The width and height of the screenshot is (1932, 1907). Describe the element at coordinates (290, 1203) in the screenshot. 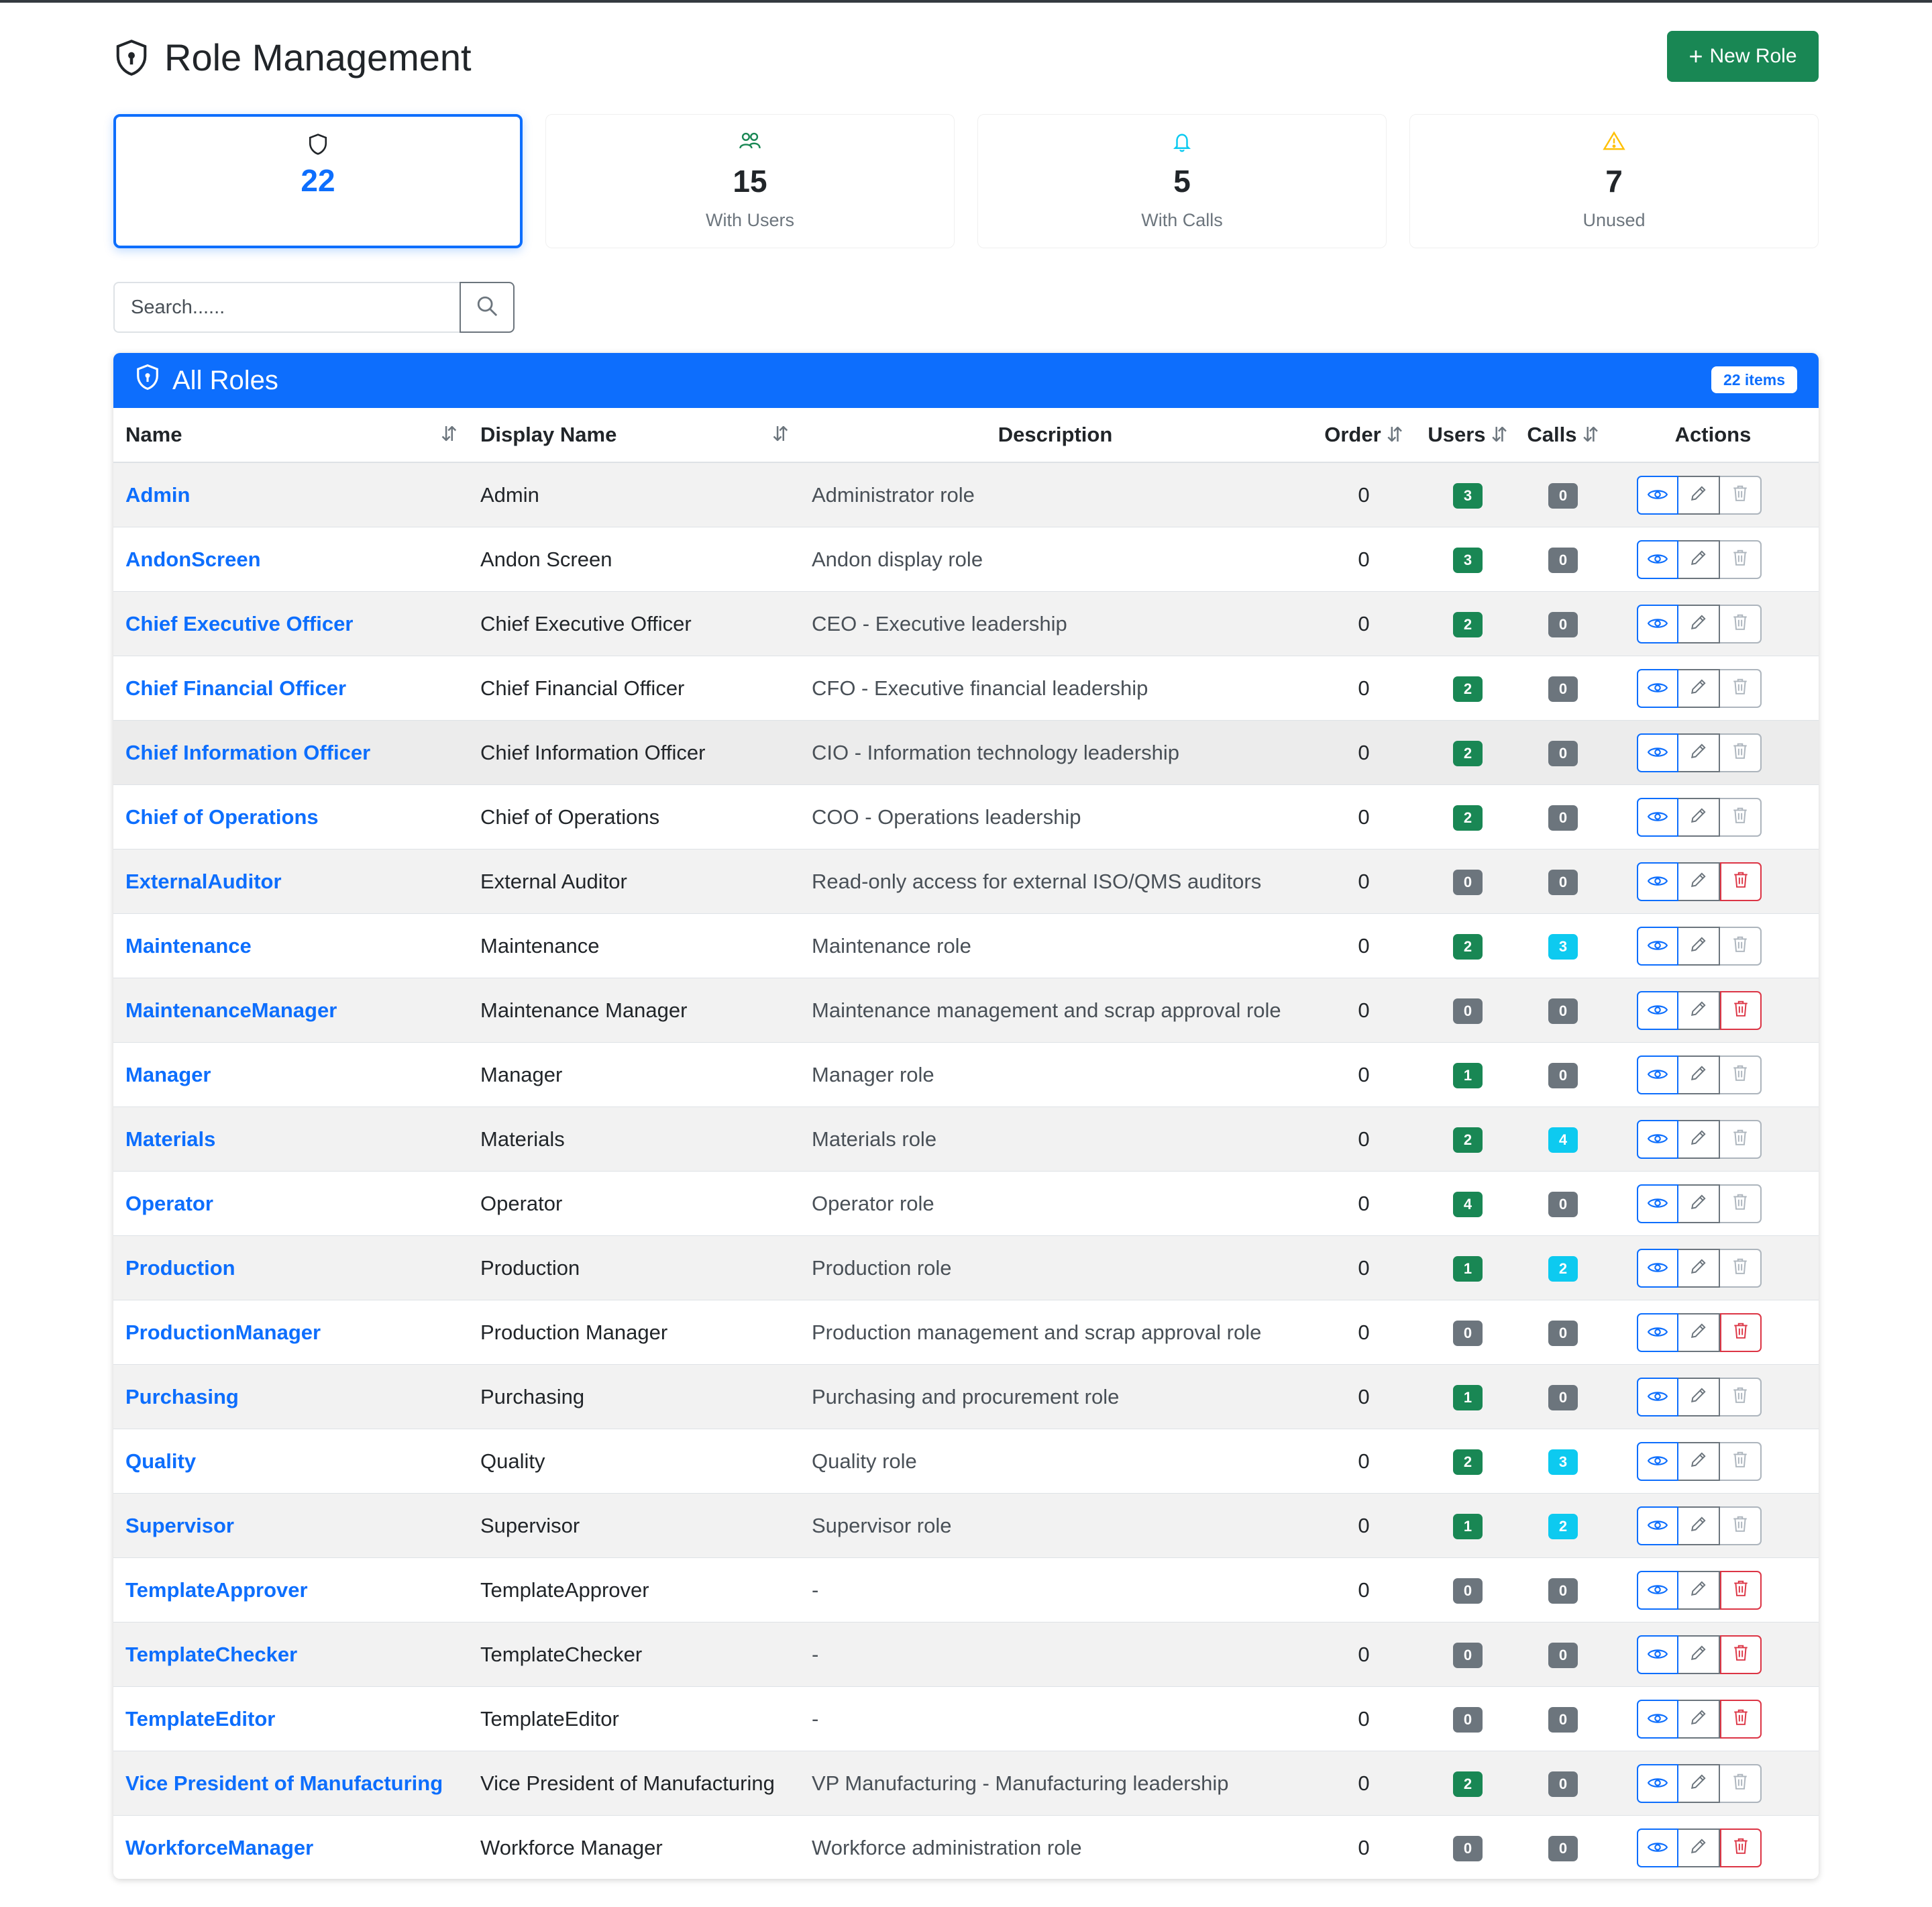

I see `role-name-link: Operator` at that location.